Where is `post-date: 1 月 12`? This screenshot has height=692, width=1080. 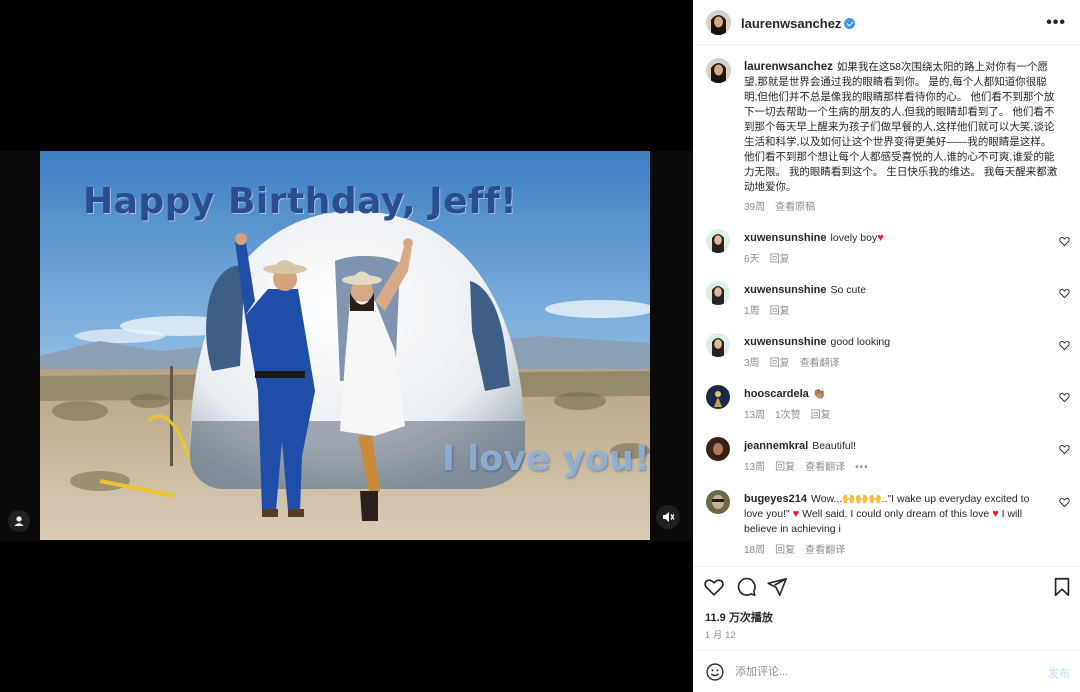
post-date: 1 月 12 is located at coordinates (720, 635).